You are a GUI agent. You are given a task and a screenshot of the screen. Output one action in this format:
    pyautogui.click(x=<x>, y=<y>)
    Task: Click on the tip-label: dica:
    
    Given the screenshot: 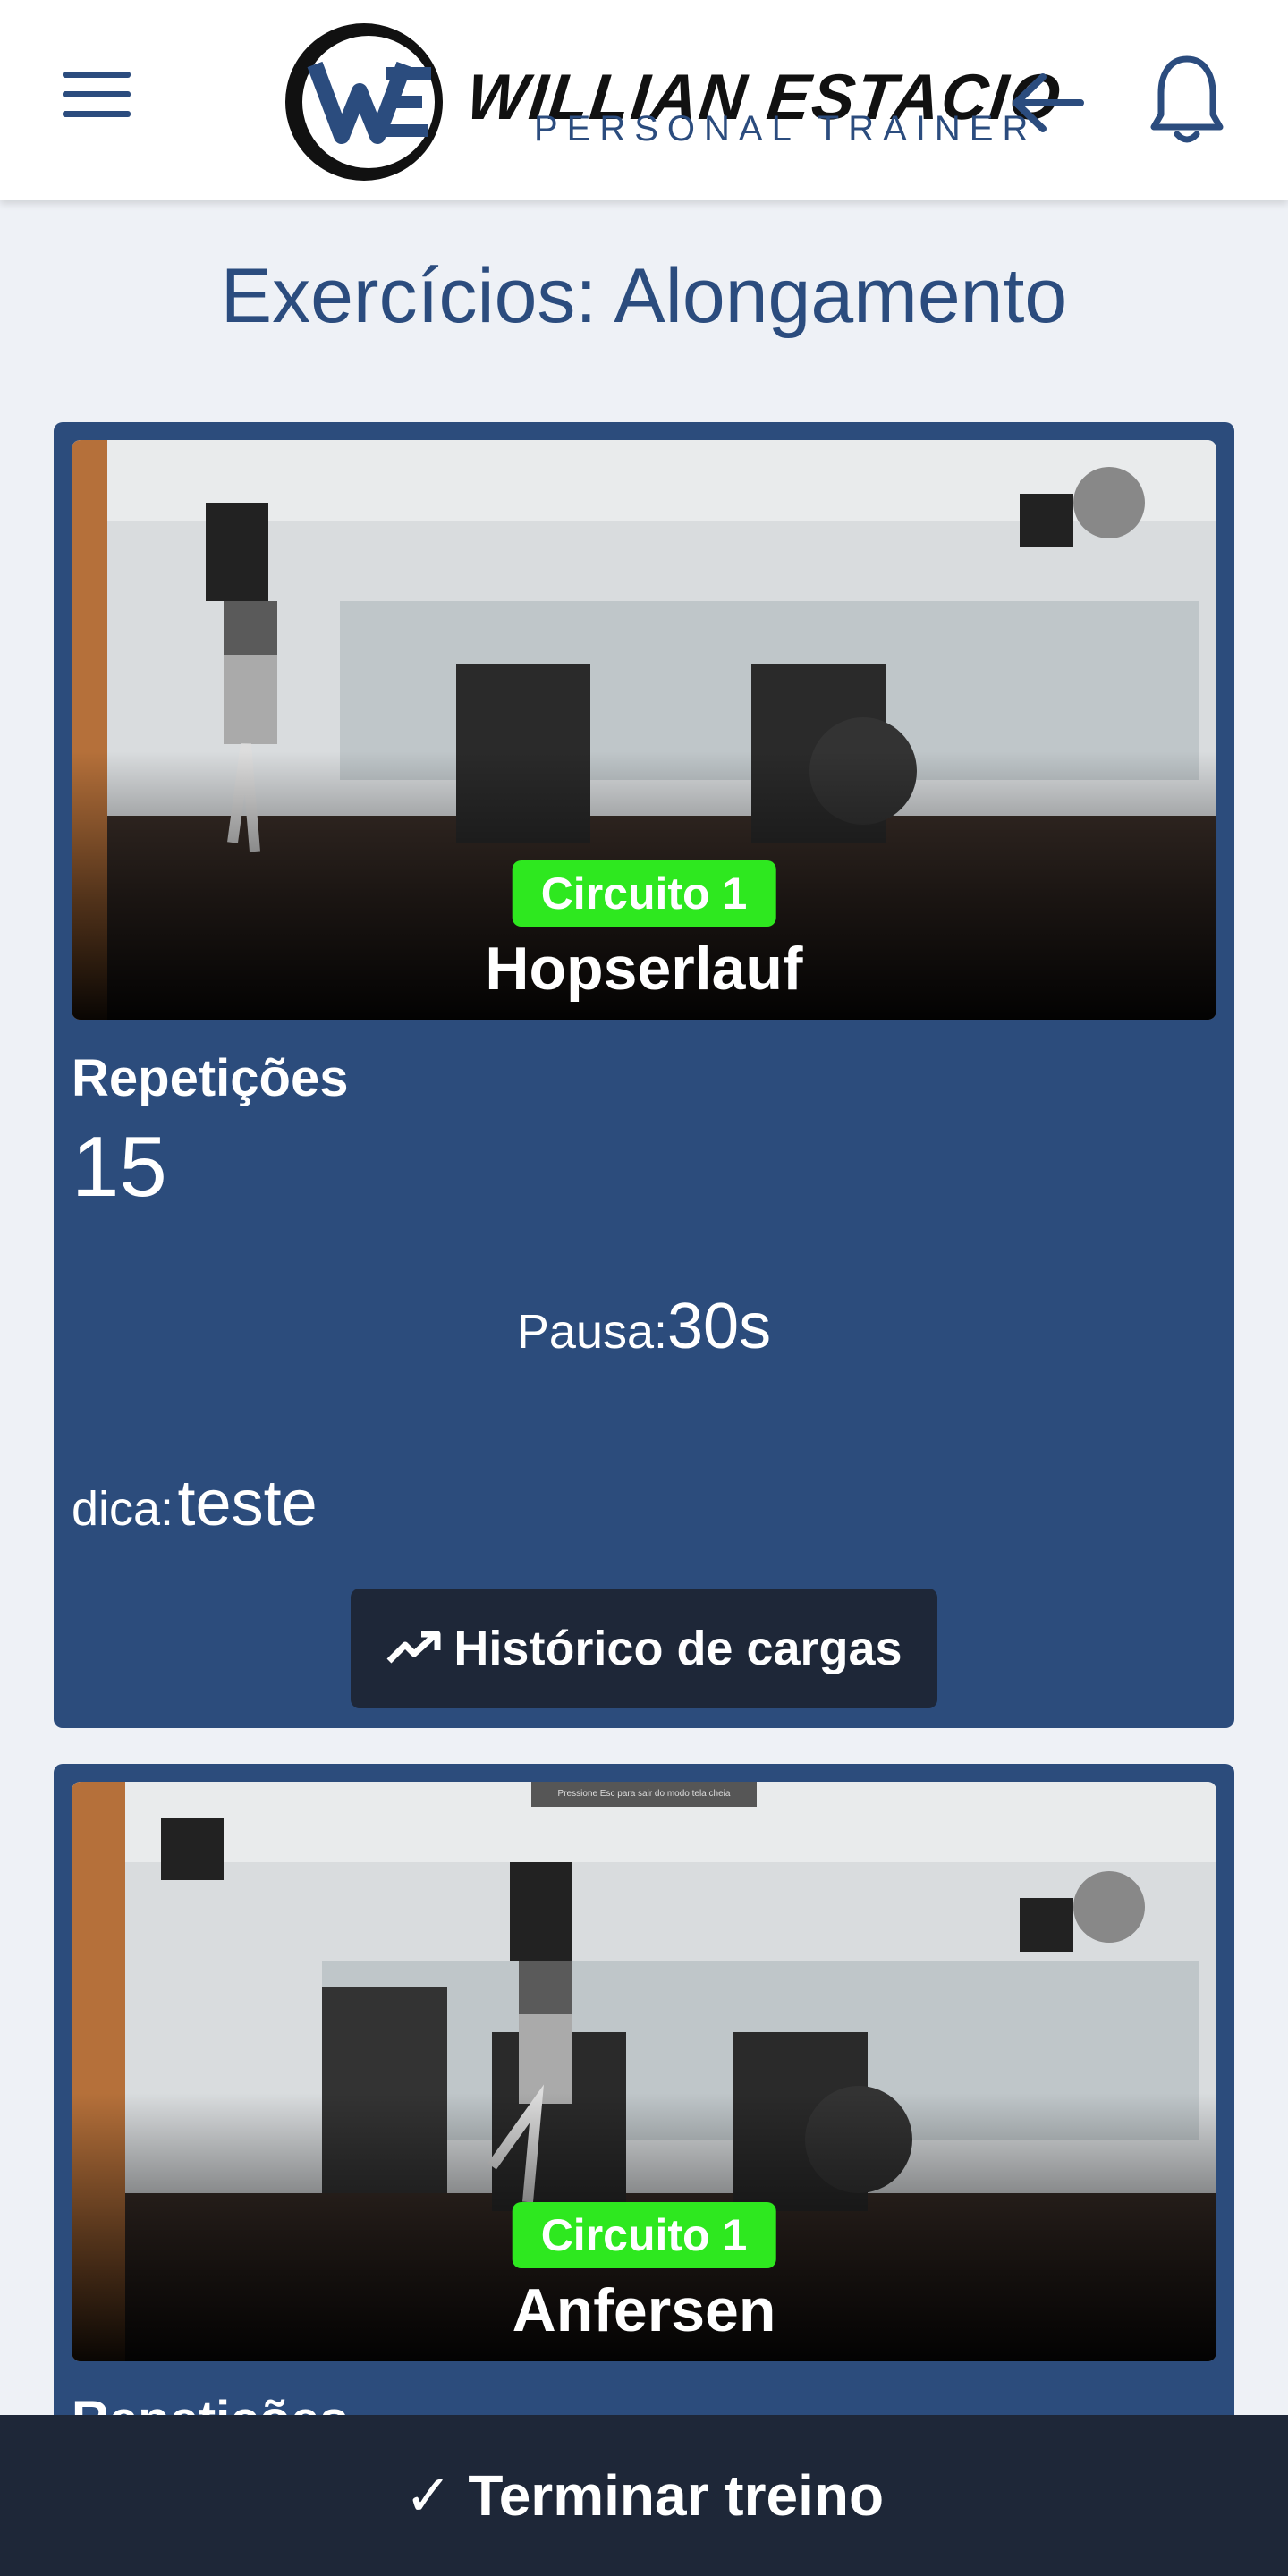 What is the action you would take?
    pyautogui.click(x=123, y=1509)
    